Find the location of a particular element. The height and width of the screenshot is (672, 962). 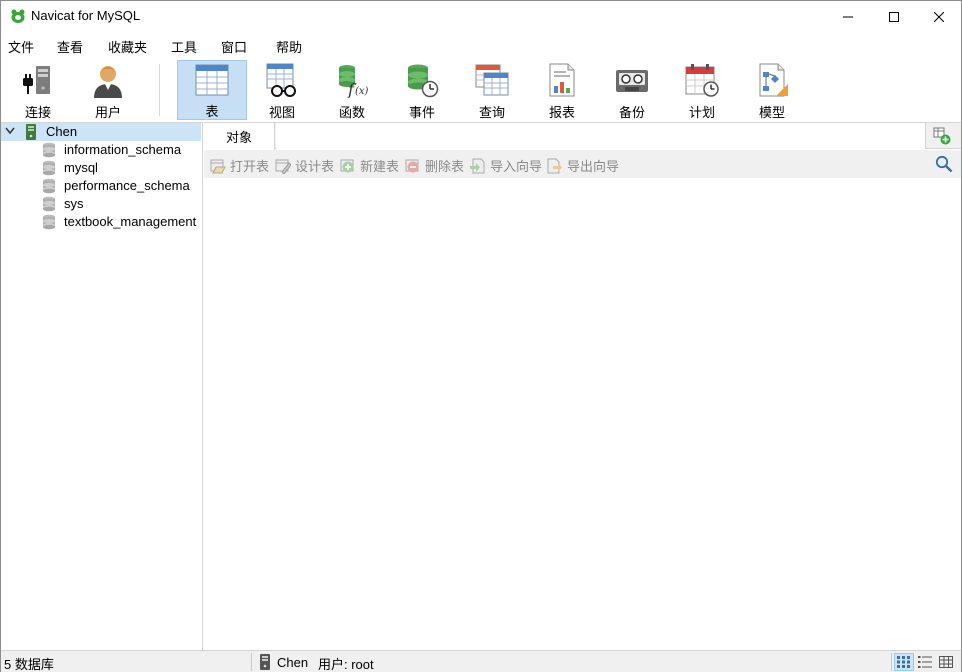

toolbar-event-button: 事件 is located at coordinates (422, 90).